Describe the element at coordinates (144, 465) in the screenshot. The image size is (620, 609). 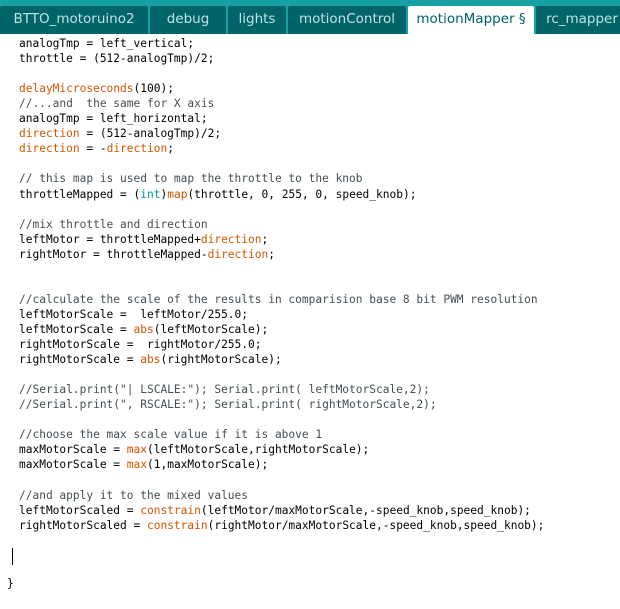
I see `code-line: maxMotorScale = max(1,maxMotorScale);` at that location.